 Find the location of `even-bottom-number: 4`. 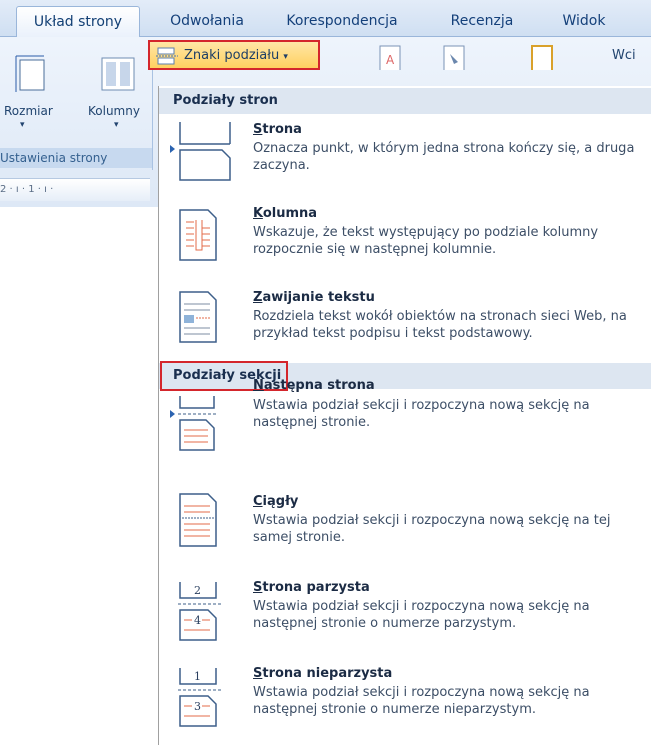

even-bottom-number: 4 is located at coordinates (197, 620).